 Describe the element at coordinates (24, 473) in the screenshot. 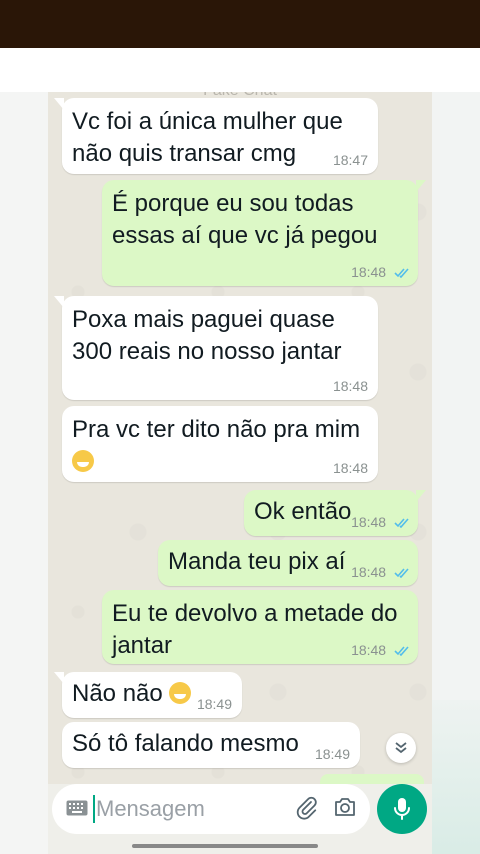

I see `left-margin` at that location.